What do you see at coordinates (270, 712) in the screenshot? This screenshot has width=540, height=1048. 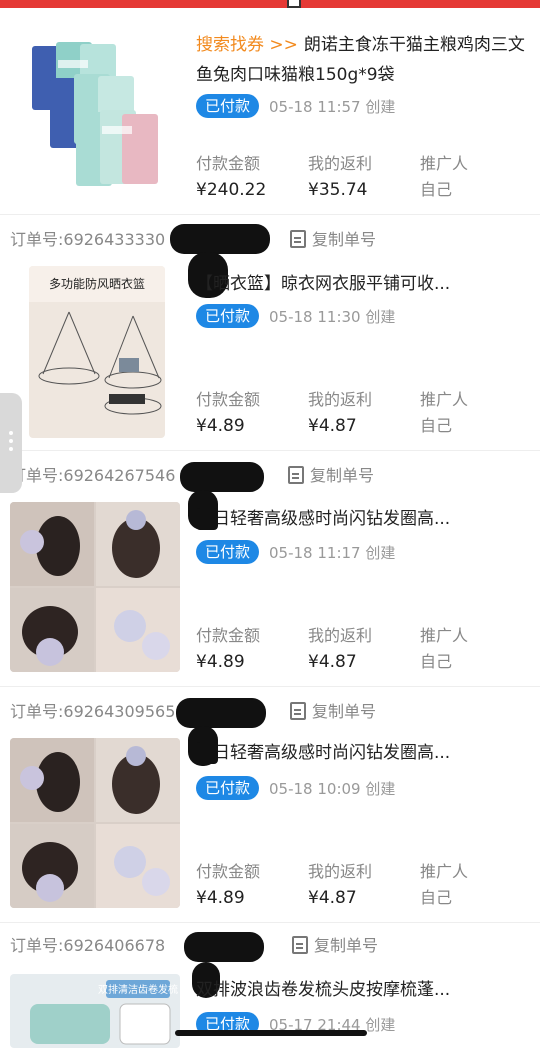 I see `order-header: 订单号:69264309565 复制单号` at bounding box center [270, 712].